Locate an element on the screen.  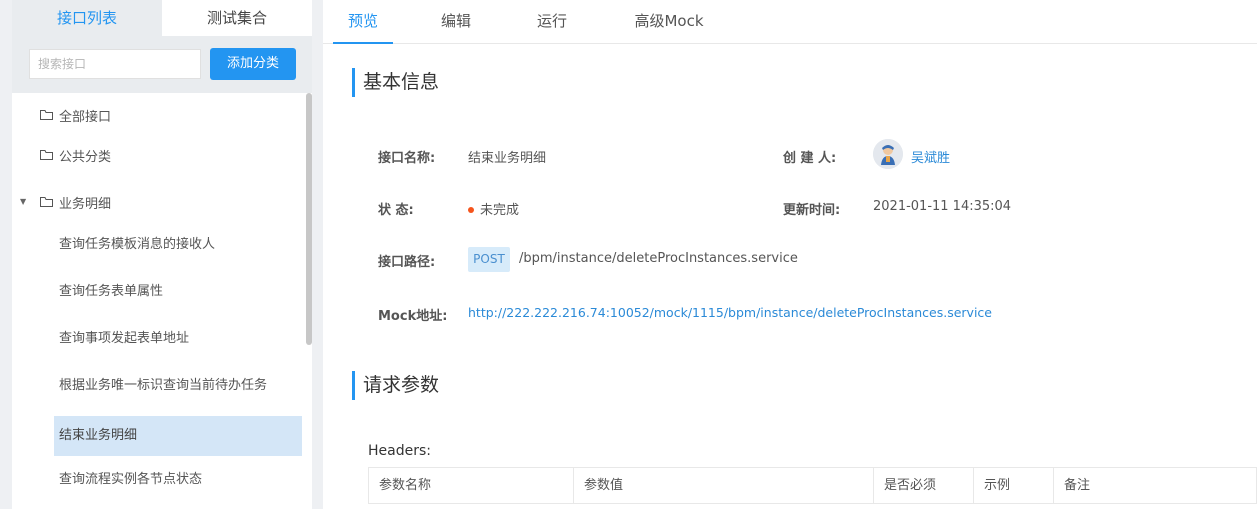
list-item-selected: 结束业务明细 is located at coordinates (178, 436).